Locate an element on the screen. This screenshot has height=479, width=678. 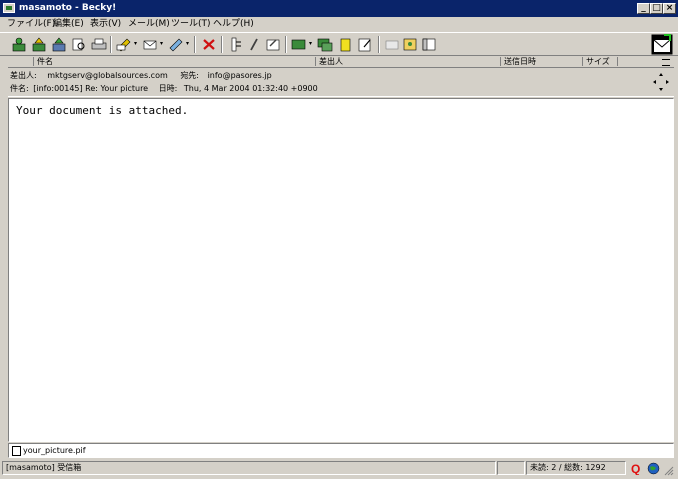
message-body-text: Your document is attached. is located at coordinates (102, 110).